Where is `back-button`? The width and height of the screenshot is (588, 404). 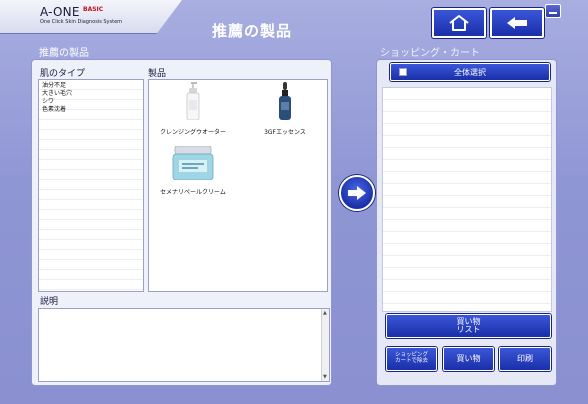
back-button is located at coordinates (517, 23).